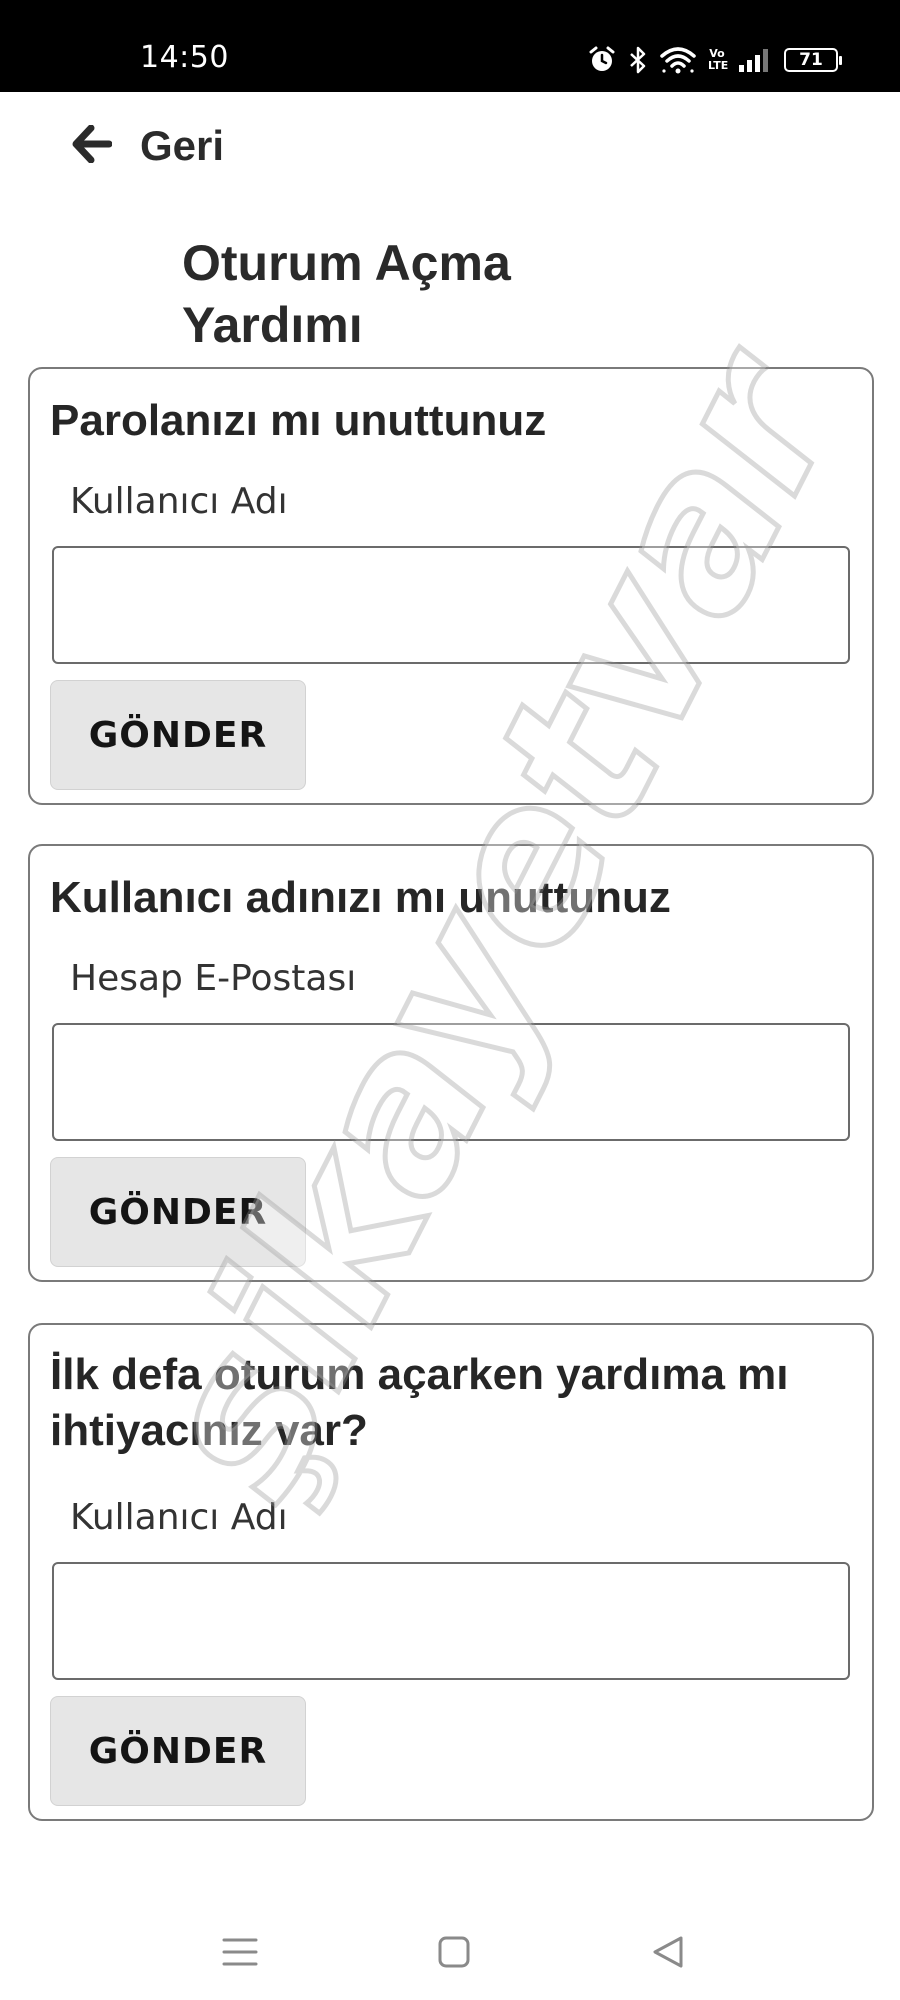 The width and height of the screenshot is (900, 2000). I want to click on status-time: 14:50, so click(184, 57).